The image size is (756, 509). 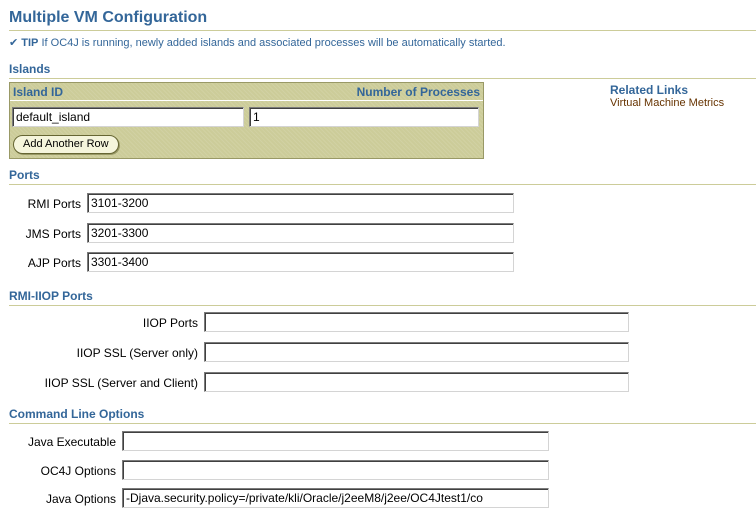 I want to click on rmi-ports-input: 3101-3200, so click(x=300, y=203).